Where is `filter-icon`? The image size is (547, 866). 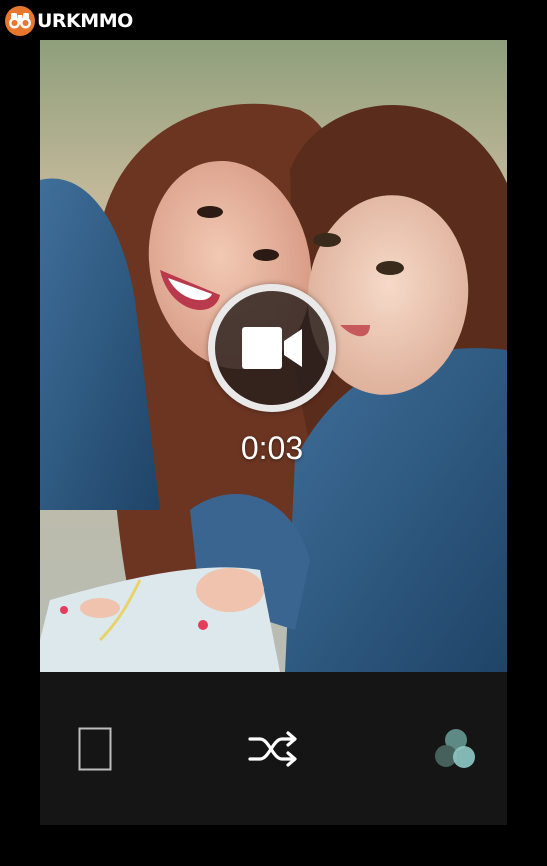 filter-icon is located at coordinates (455, 748).